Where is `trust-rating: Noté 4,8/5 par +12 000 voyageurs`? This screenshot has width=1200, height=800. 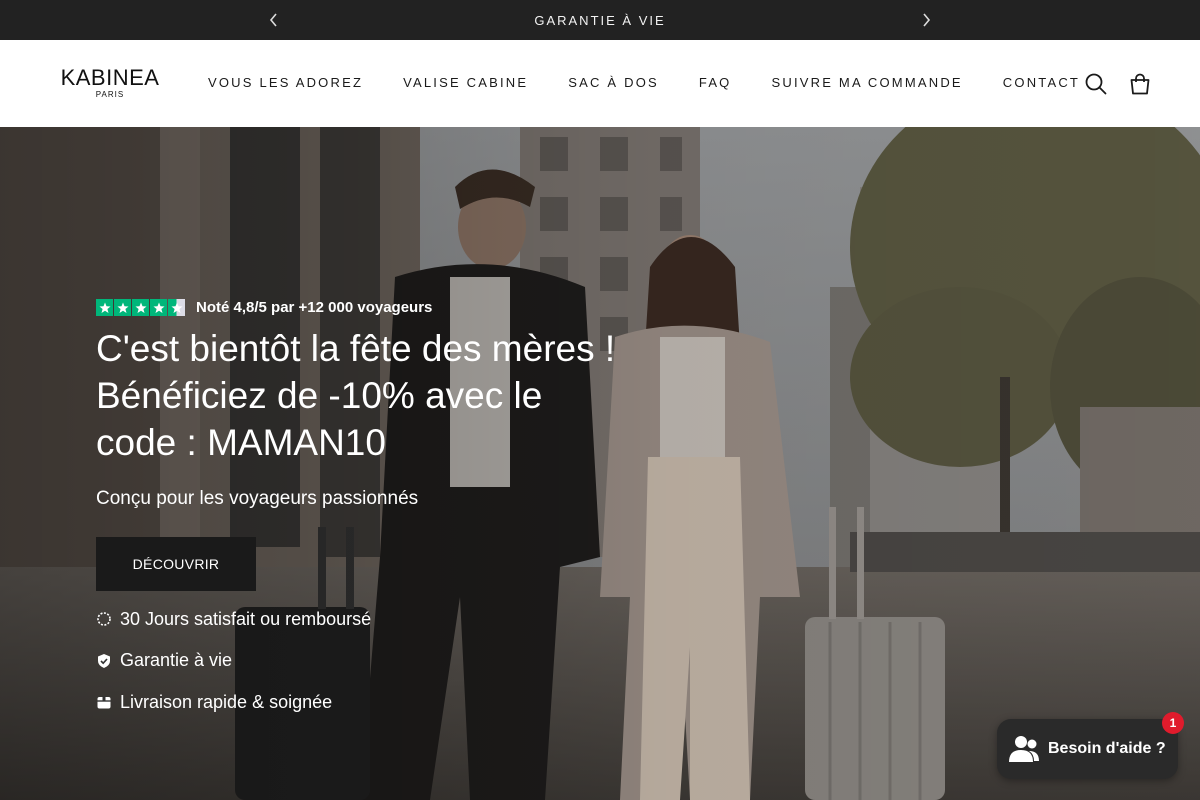 trust-rating: Noté 4,8/5 par +12 000 voyageurs is located at coordinates (264, 307).